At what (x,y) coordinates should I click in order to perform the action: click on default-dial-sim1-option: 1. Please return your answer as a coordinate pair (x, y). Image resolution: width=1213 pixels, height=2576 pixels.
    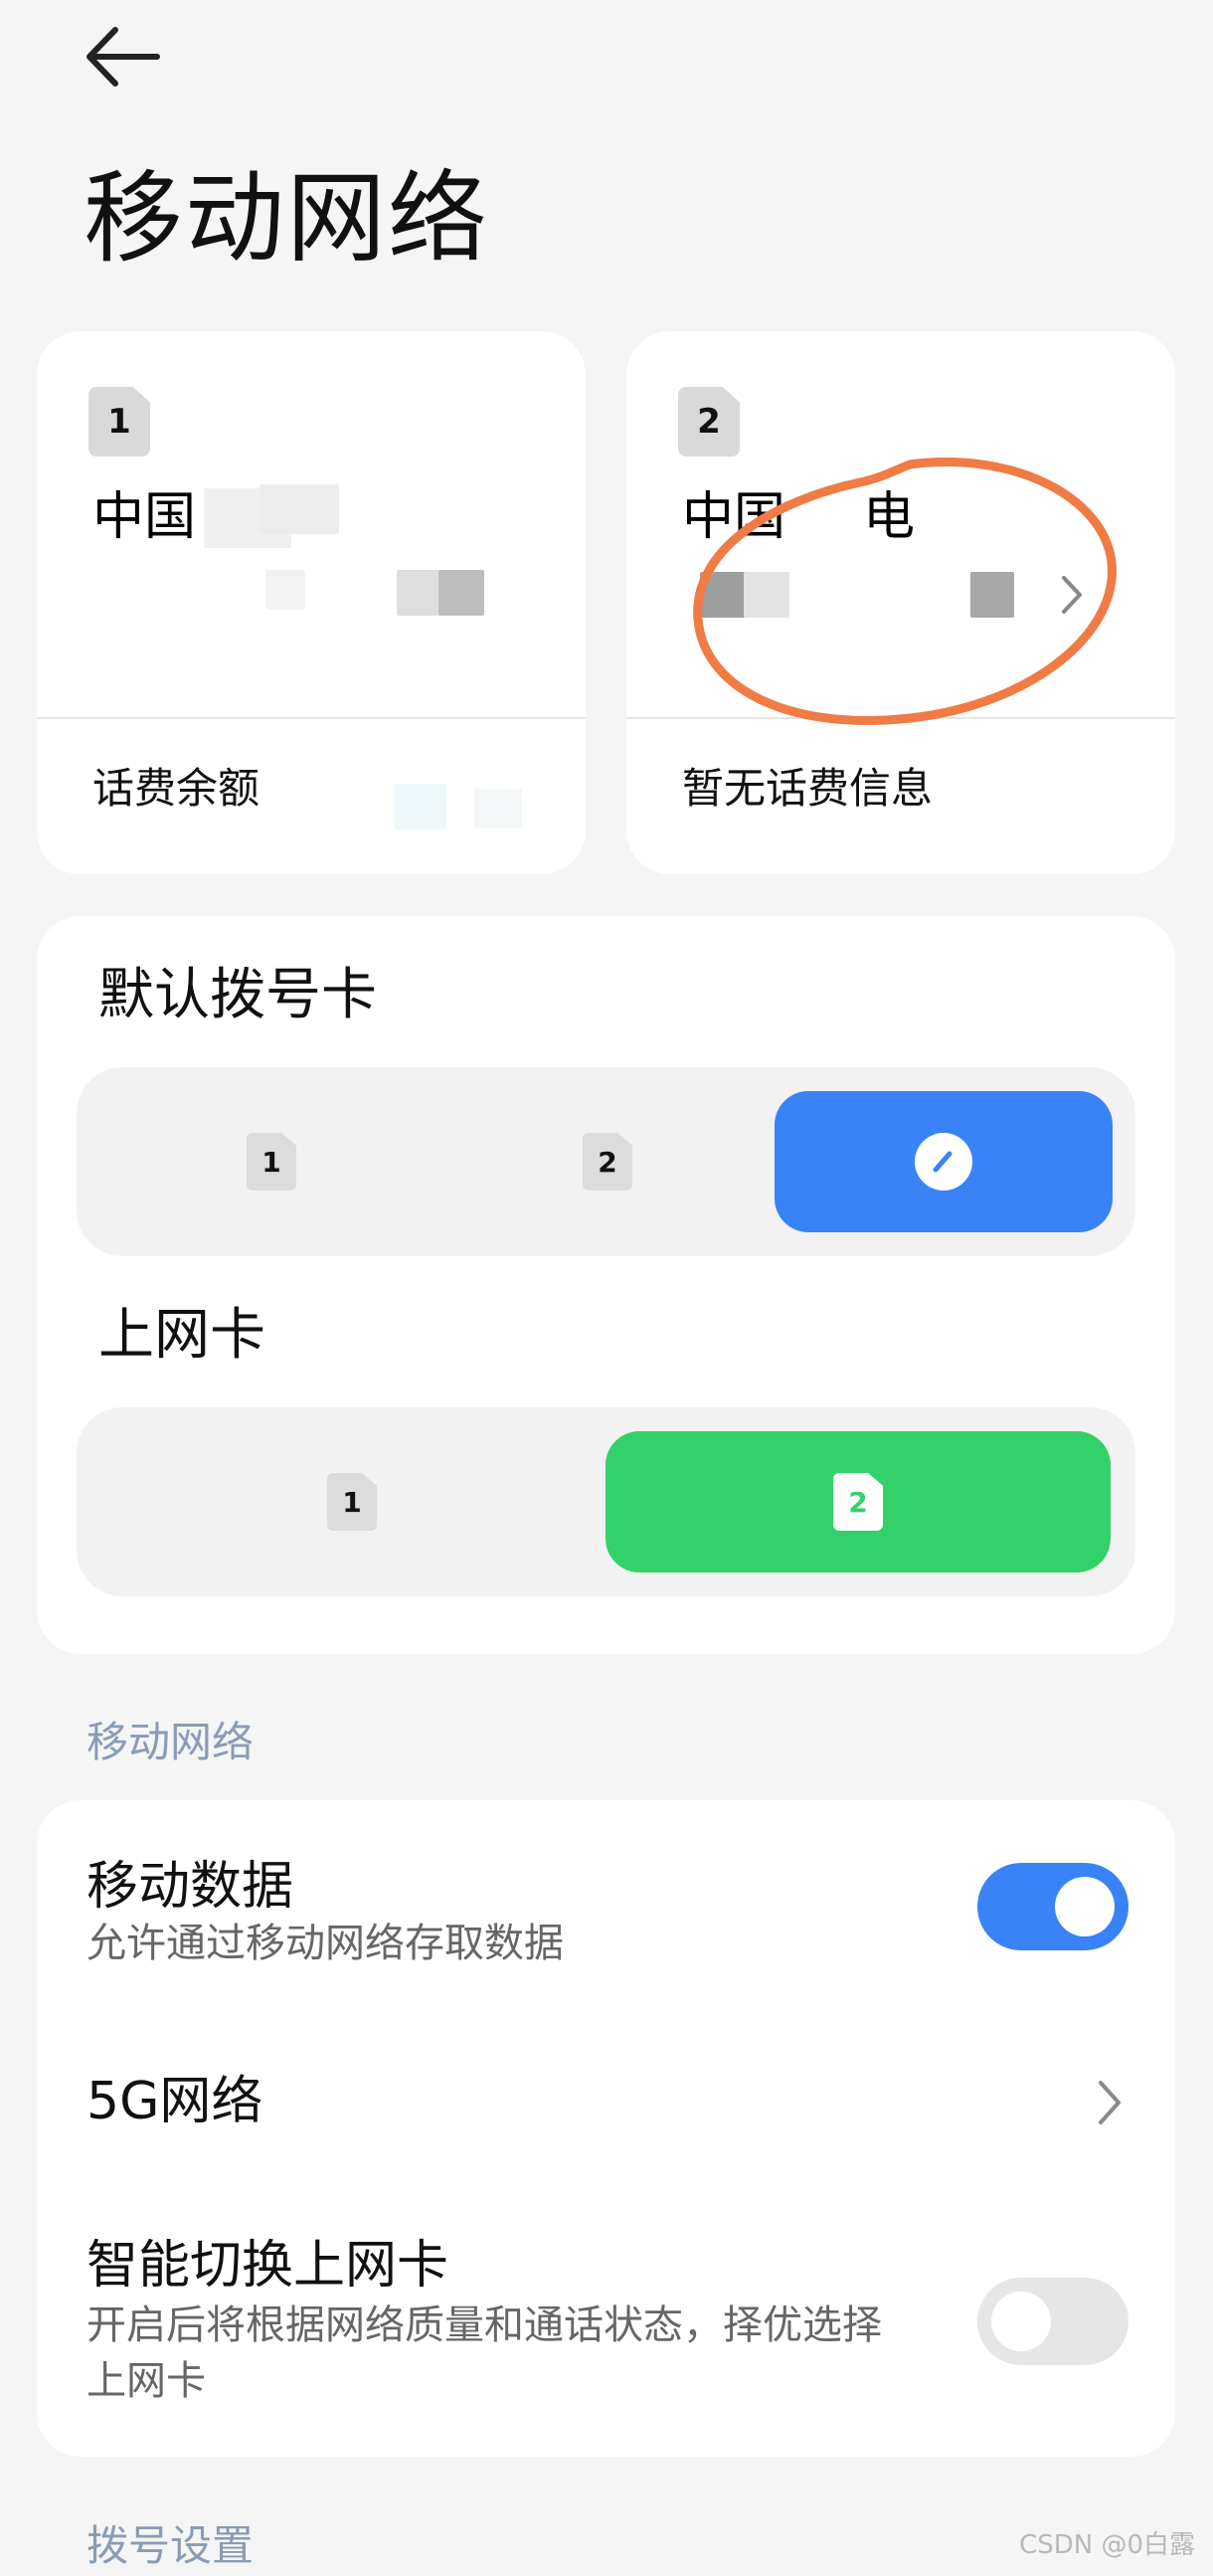
    Looking at the image, I should click on (271, 1161).